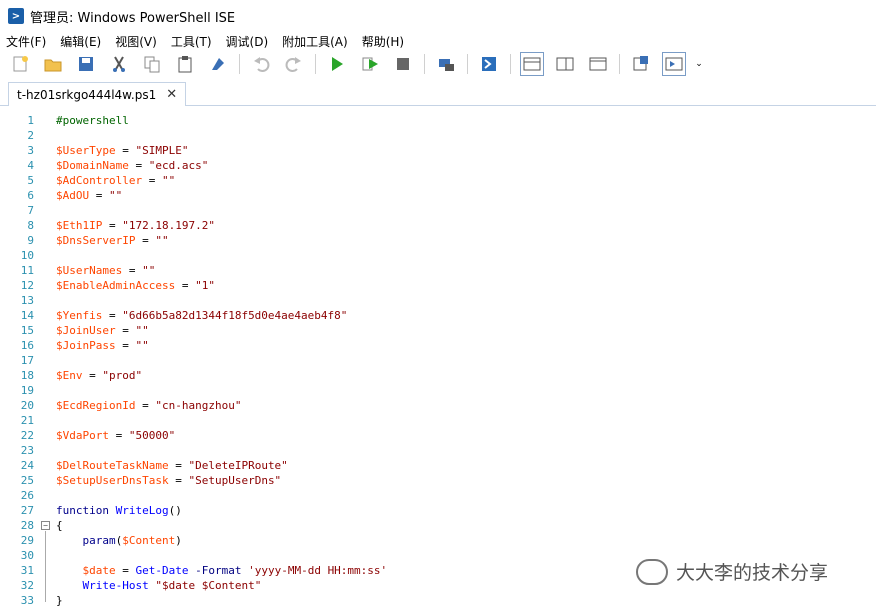  I want to click on show-addon-icon, so click(674, 64).